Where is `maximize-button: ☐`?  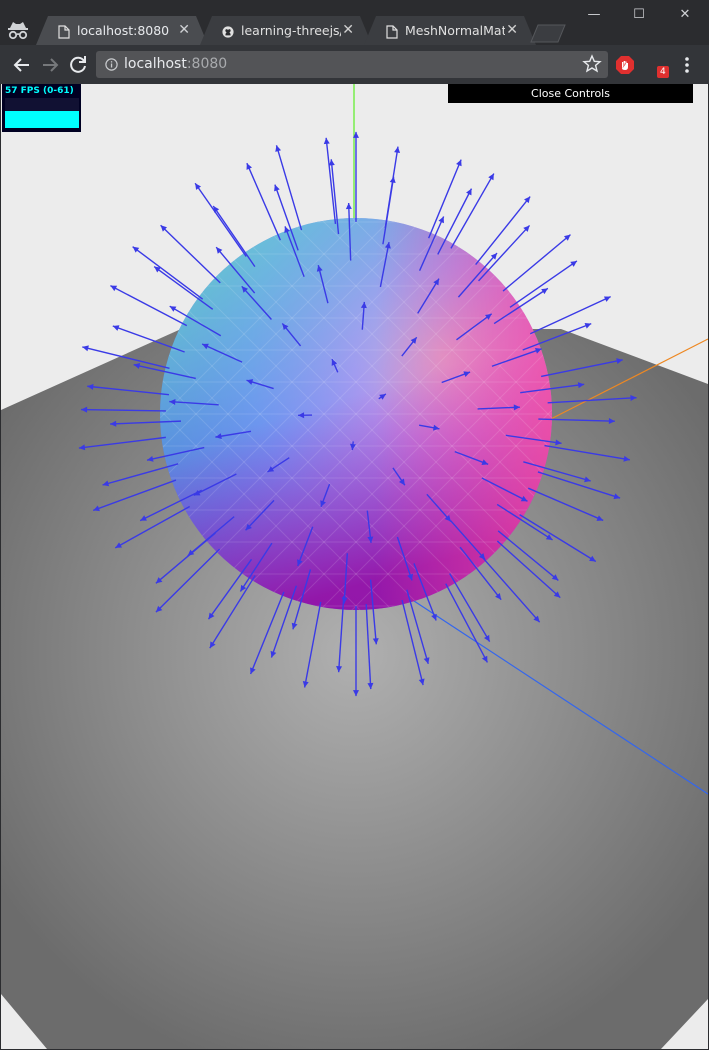 maximize-button: ☐ is located at coordinates (639, 15).